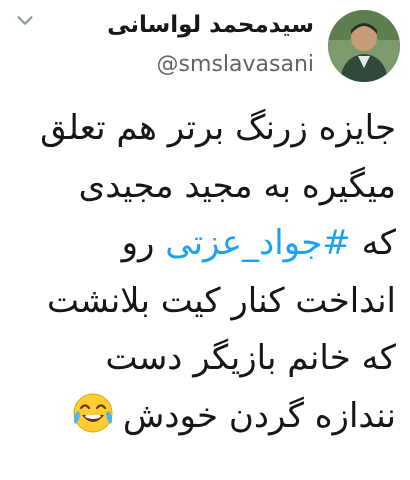  Describe the element at coordinates (258, 243) in the screenshot. I see `hashtag-link: #جواد_عزتی` at that location.